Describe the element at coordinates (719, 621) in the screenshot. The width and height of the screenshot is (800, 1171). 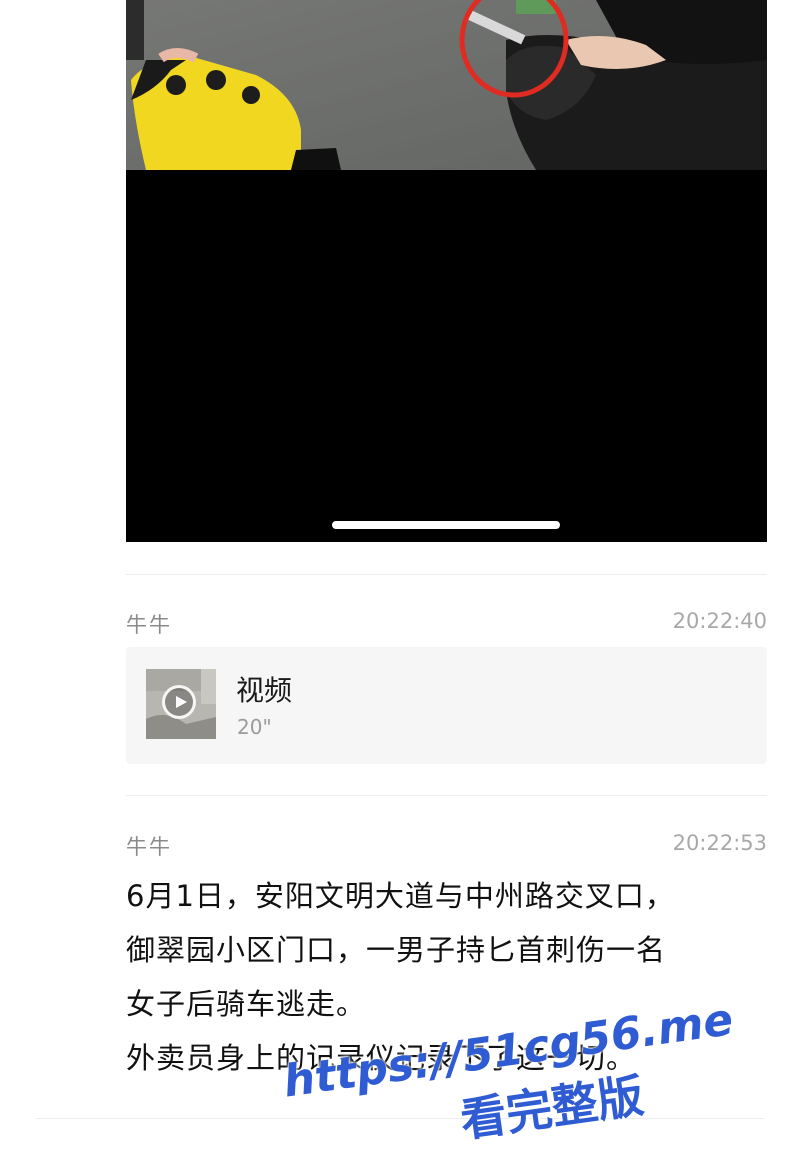
I see `message-time: 20:22:40` at that location.